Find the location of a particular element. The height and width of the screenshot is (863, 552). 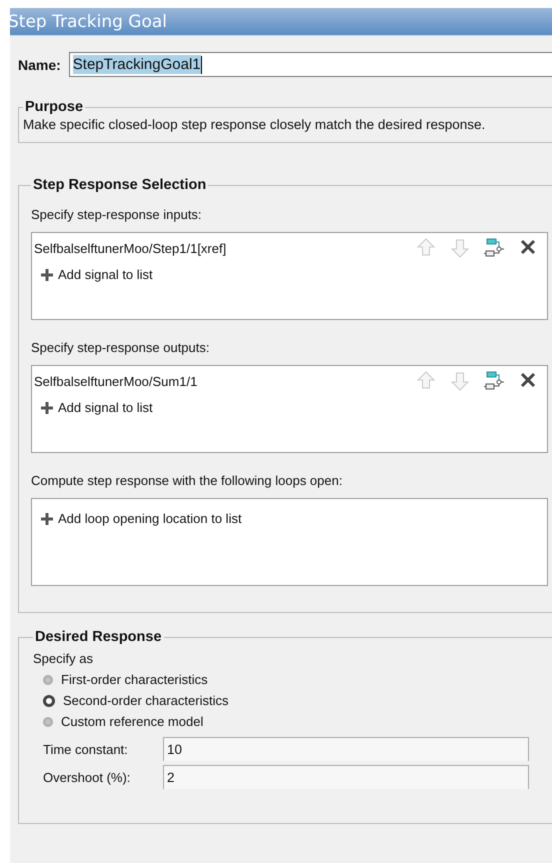

window-title: Step Tracking Goal is located at coordinates (88, 22).